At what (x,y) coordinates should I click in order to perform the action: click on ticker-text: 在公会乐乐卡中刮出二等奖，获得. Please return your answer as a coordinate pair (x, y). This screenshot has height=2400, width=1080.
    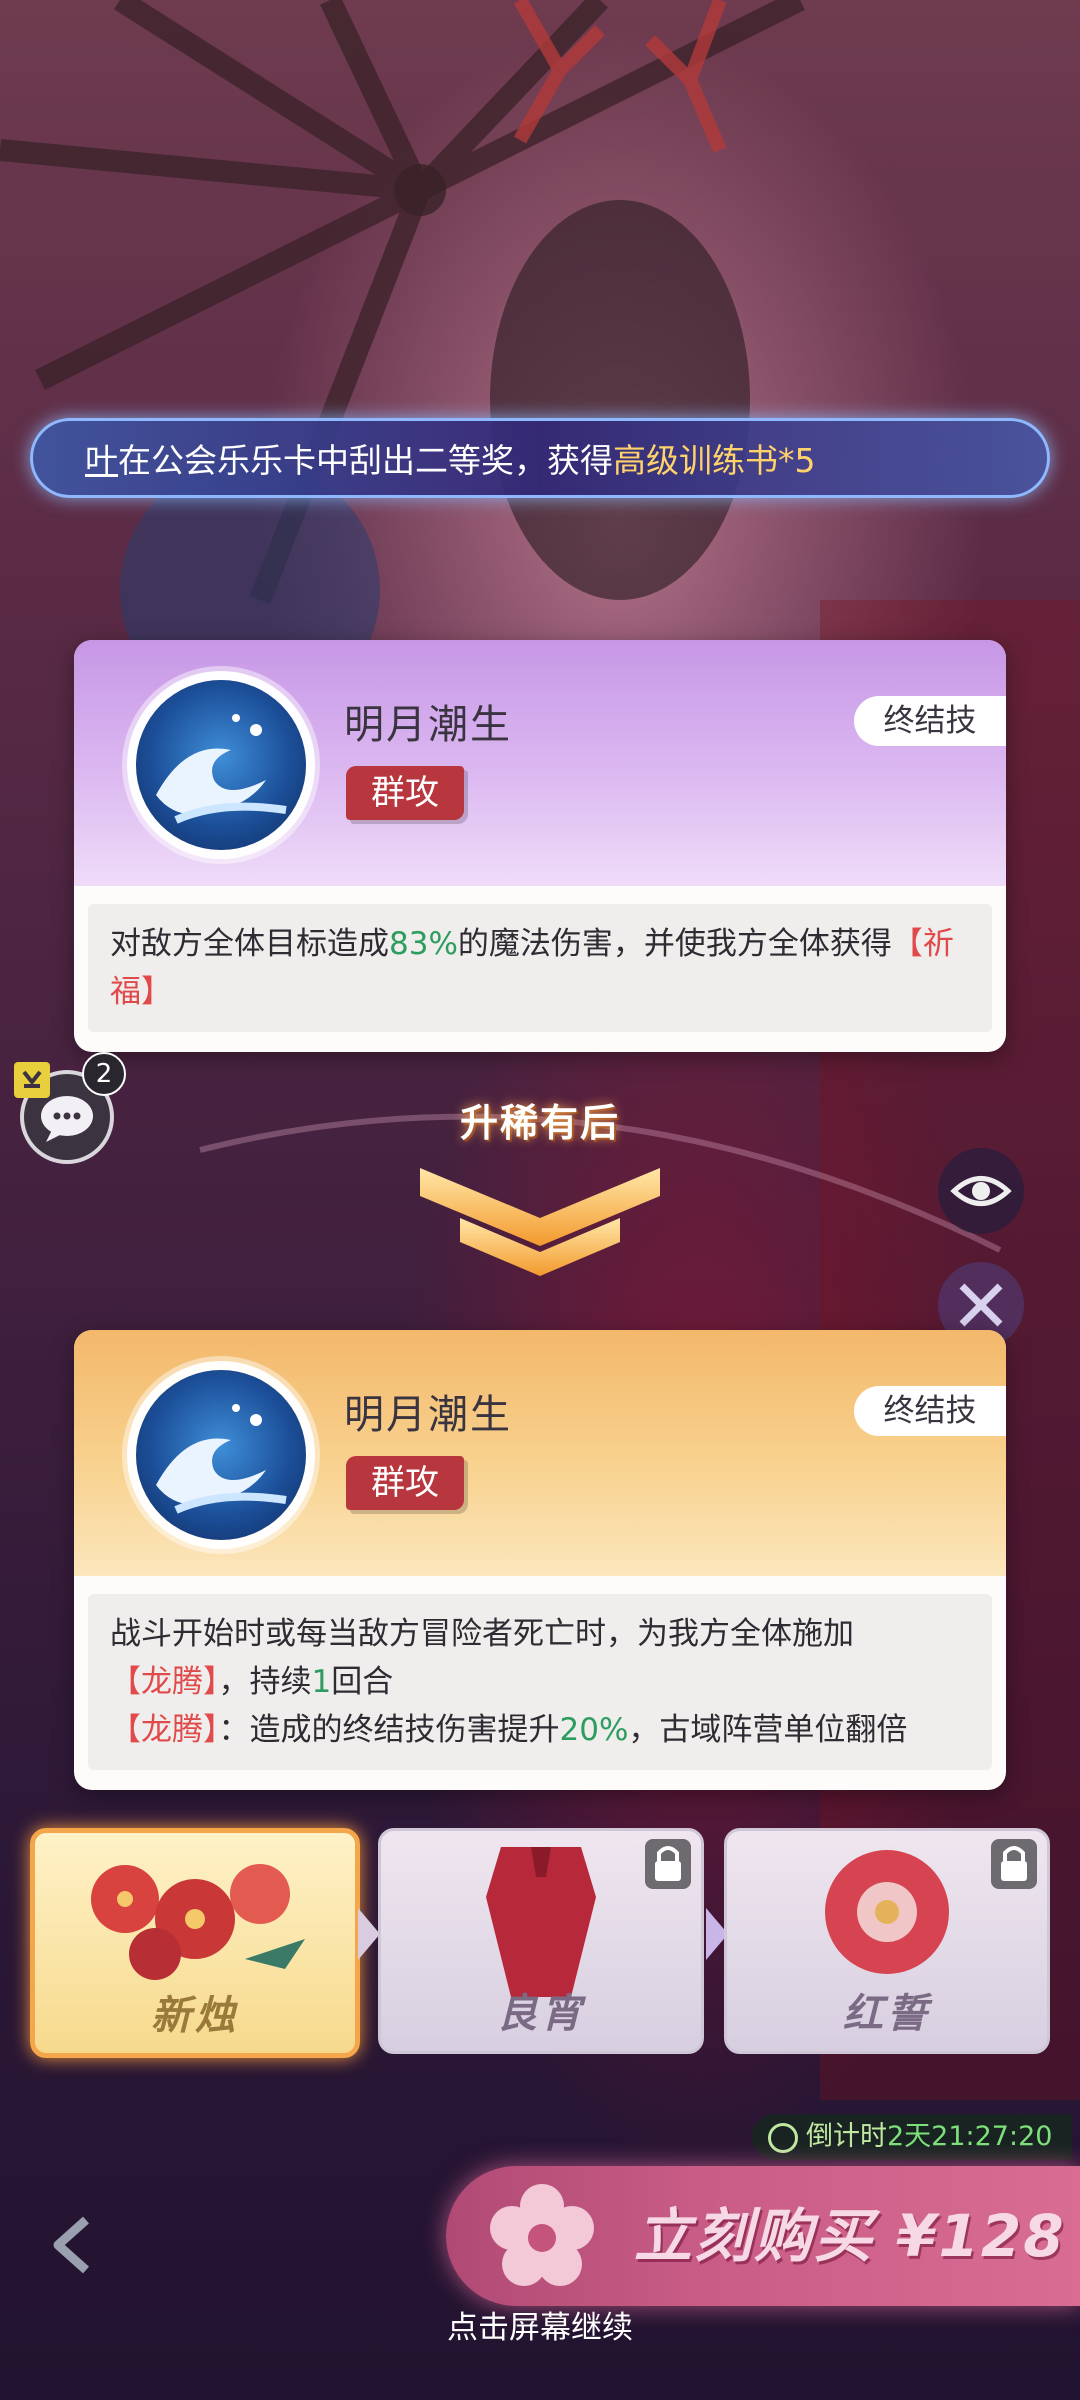
    Looking at the image, I should click on (365, 460).